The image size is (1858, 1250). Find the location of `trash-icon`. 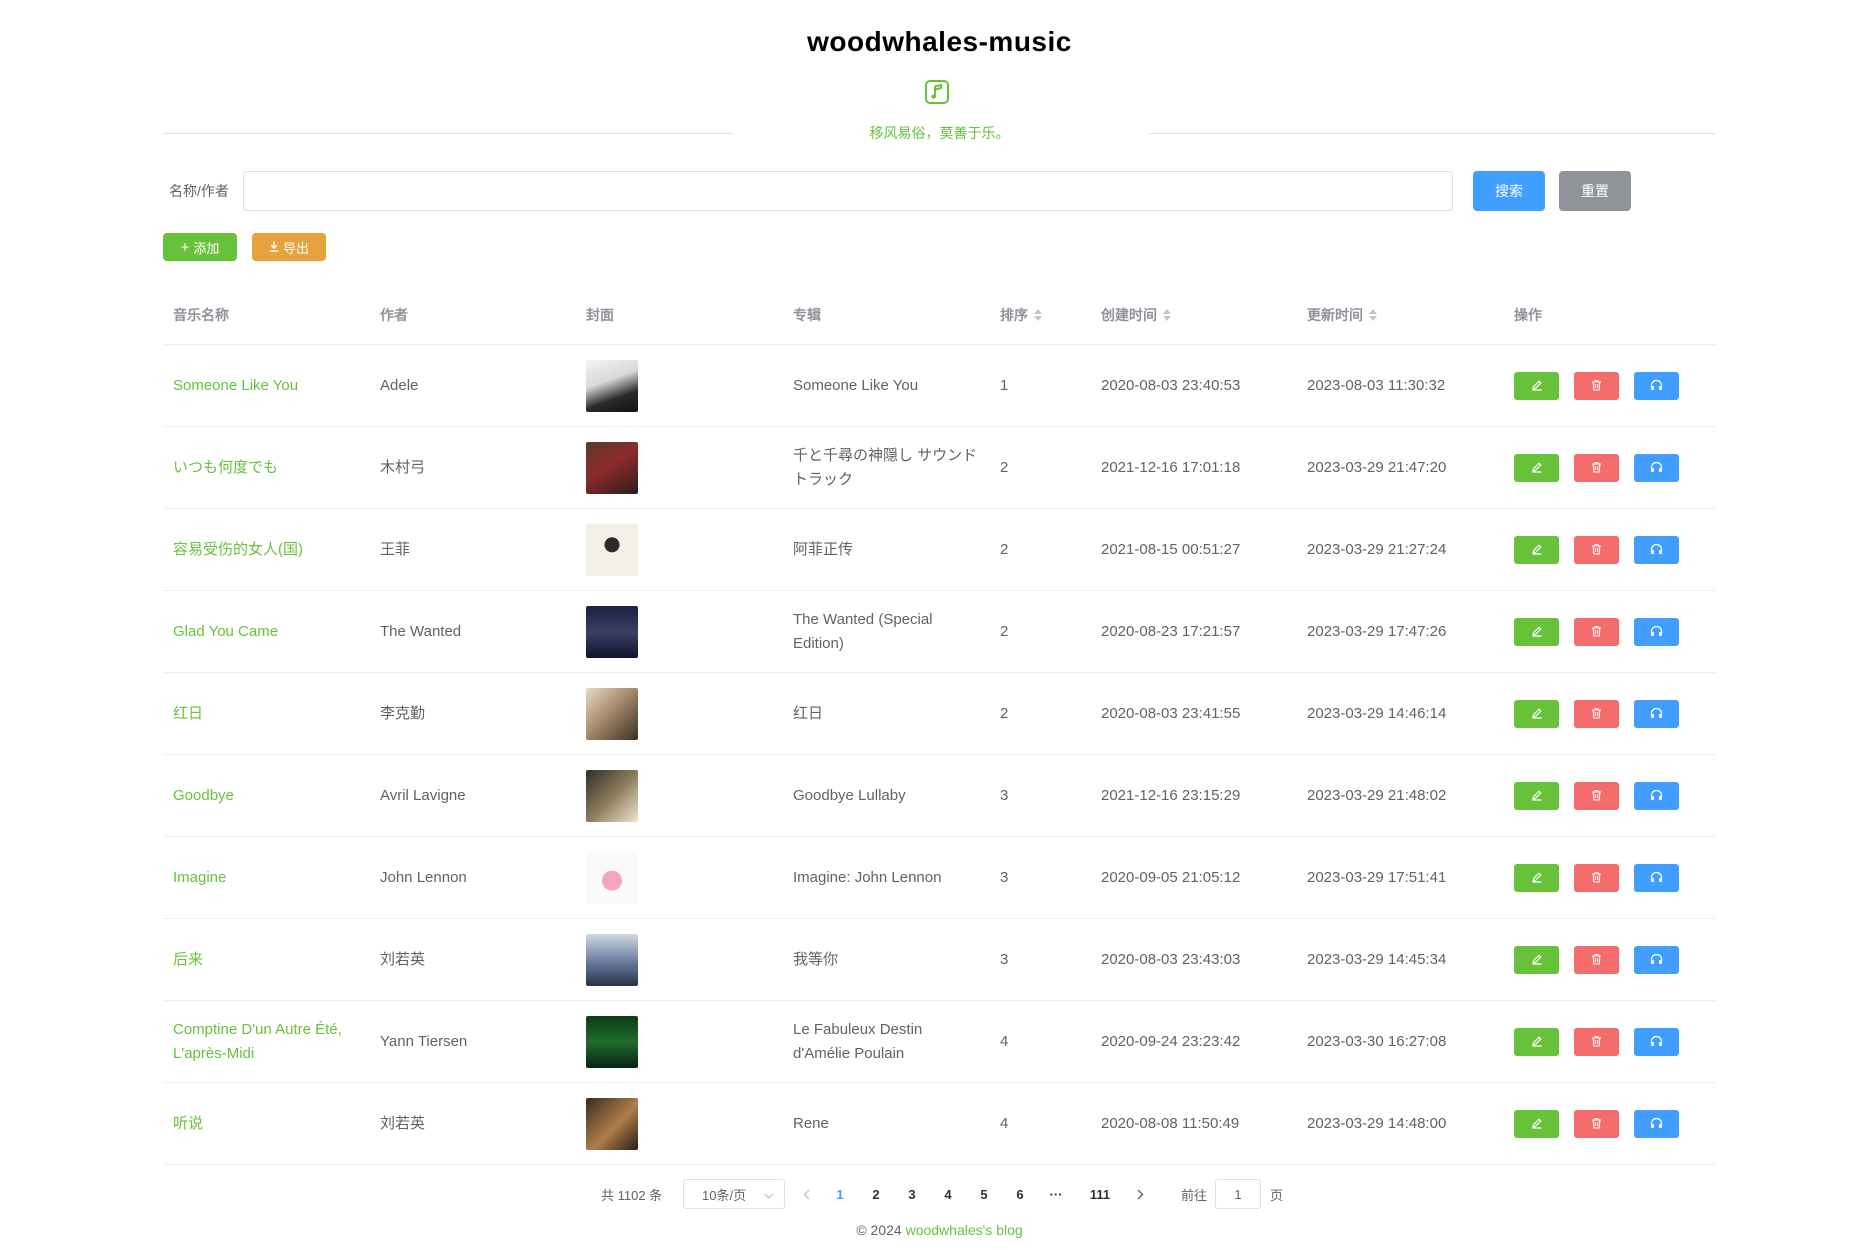

trash-icon is located at coordinates (1596, 386).